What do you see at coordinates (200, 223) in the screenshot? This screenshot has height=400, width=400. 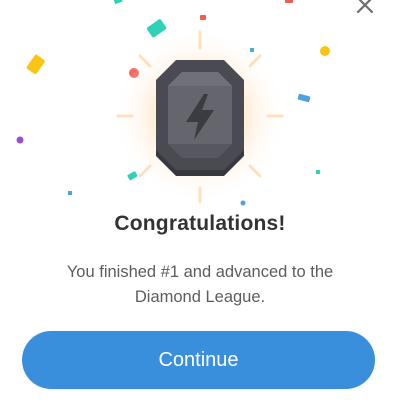 I see `dialog-title: Congratulations!` at bounding box center [200, 223].